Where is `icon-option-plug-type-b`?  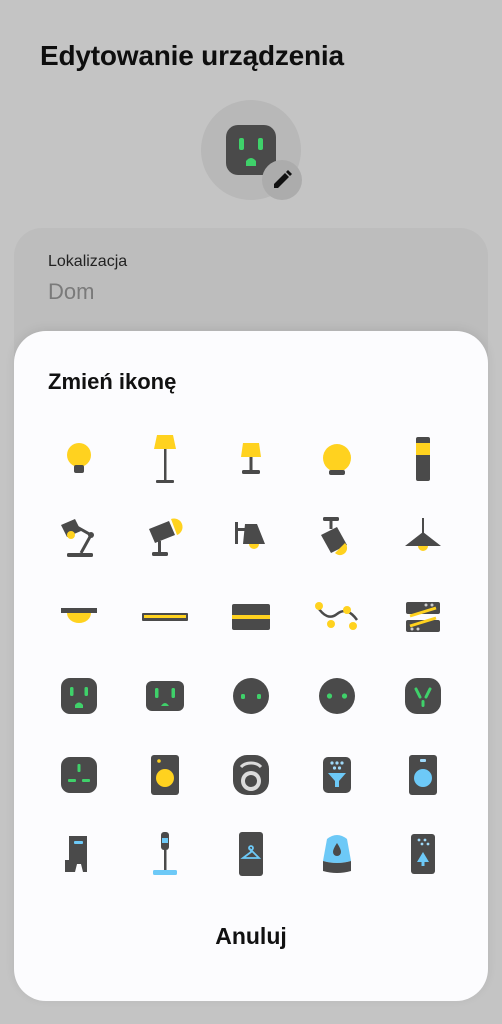
icon-option-plug-type-b is located at coordinates (165, 695).